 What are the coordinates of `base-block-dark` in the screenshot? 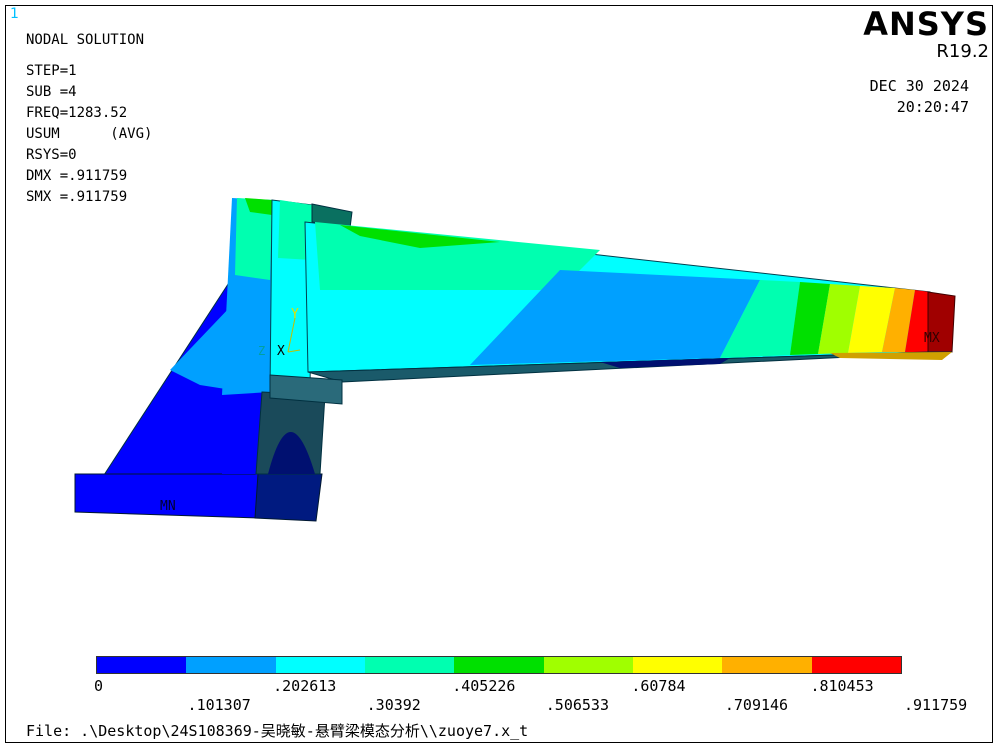 It's located at (288, 497).